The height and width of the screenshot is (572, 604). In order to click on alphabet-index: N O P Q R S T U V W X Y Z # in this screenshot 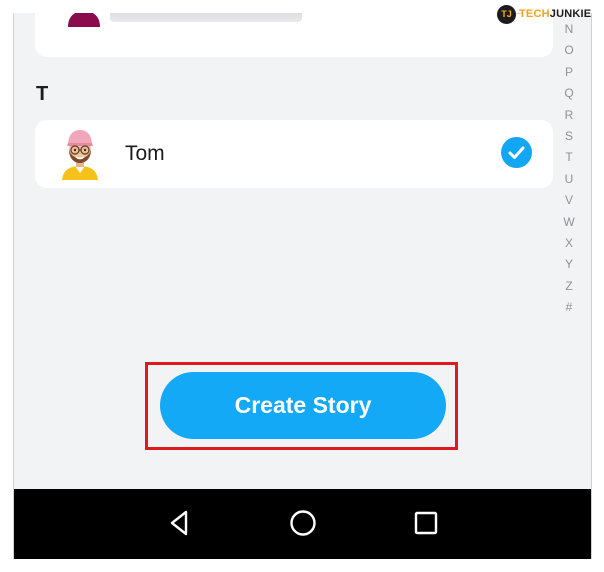, I will do `click(569, 168)`.